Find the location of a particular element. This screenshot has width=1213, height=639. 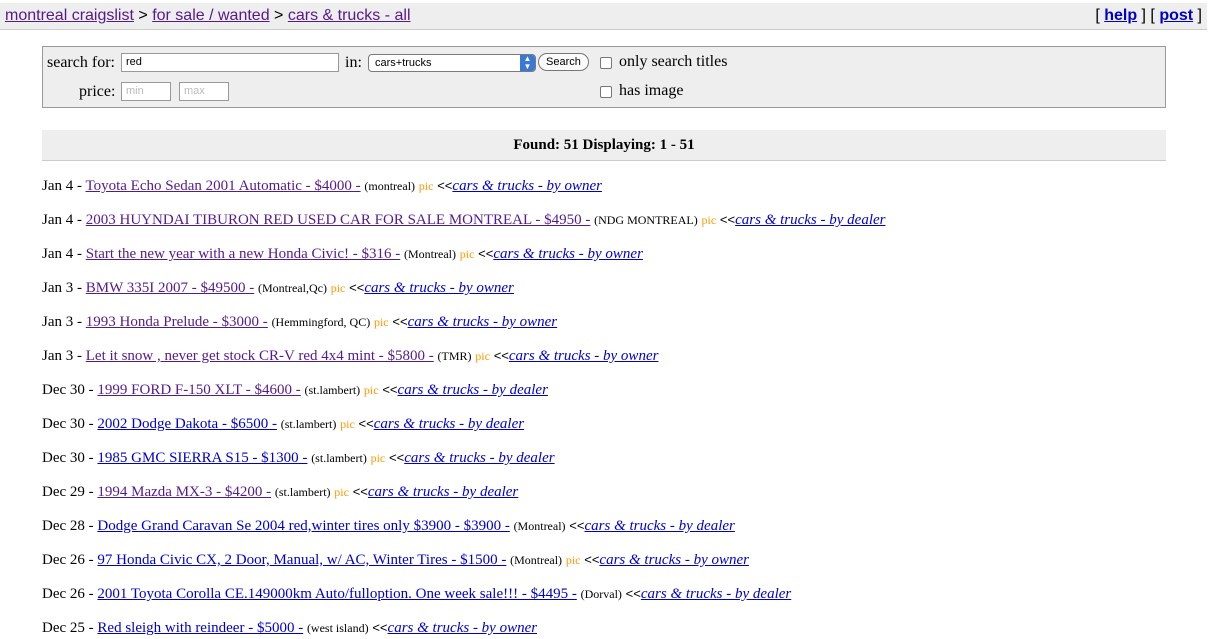

listing-location: (TMR) is located at coordinates (454, 356).